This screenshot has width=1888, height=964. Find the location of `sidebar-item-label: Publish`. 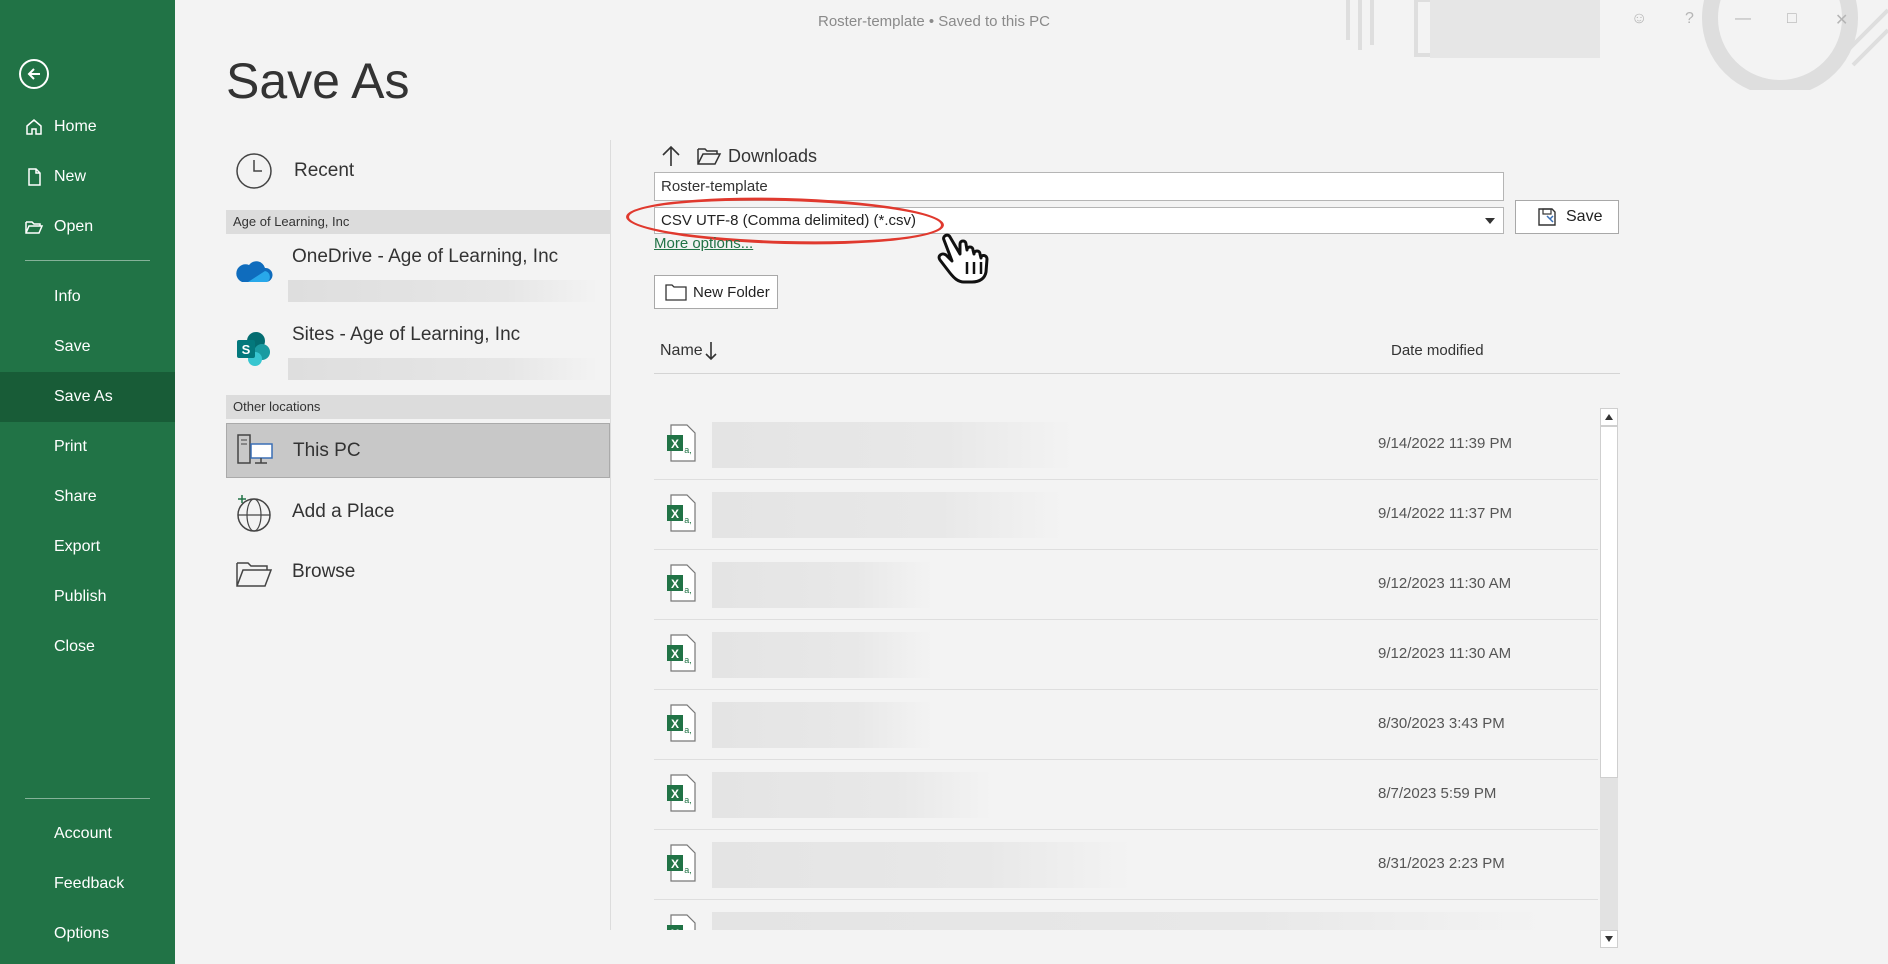

sidebar-item-label: Publish is located at coordinates (80, 596).